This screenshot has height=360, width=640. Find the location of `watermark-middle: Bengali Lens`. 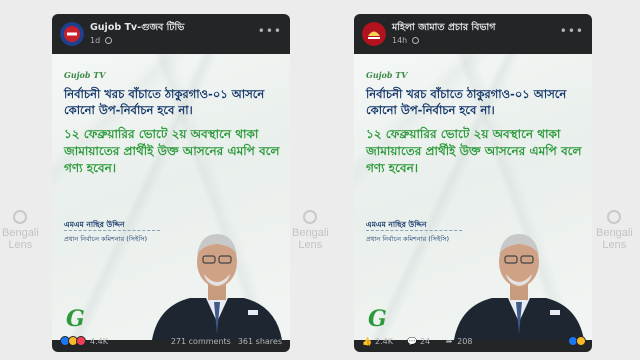

watermark-middle: Bengali Lens is located at coordinates (310, 230).